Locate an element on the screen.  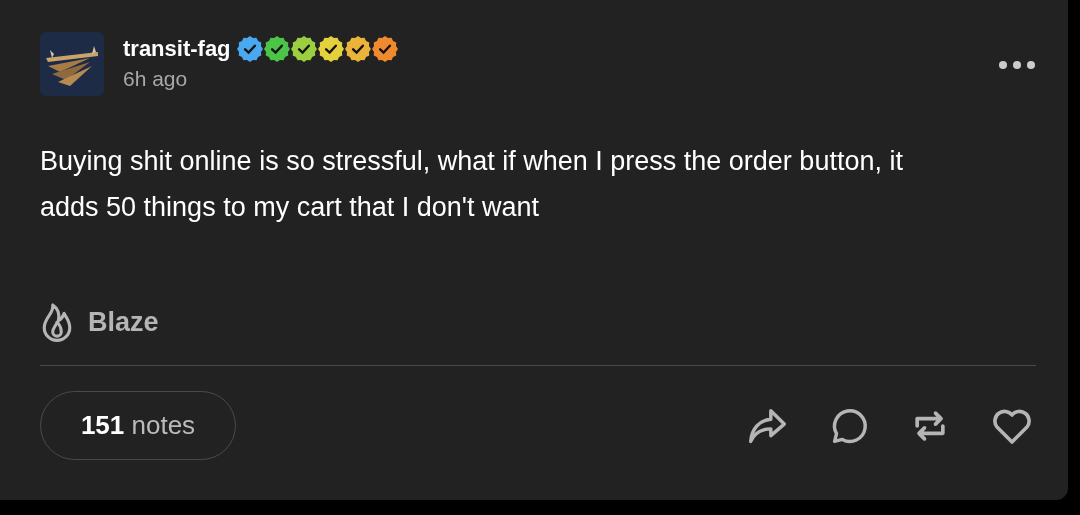
more-options-icon is located at coordinates (1017, 65).